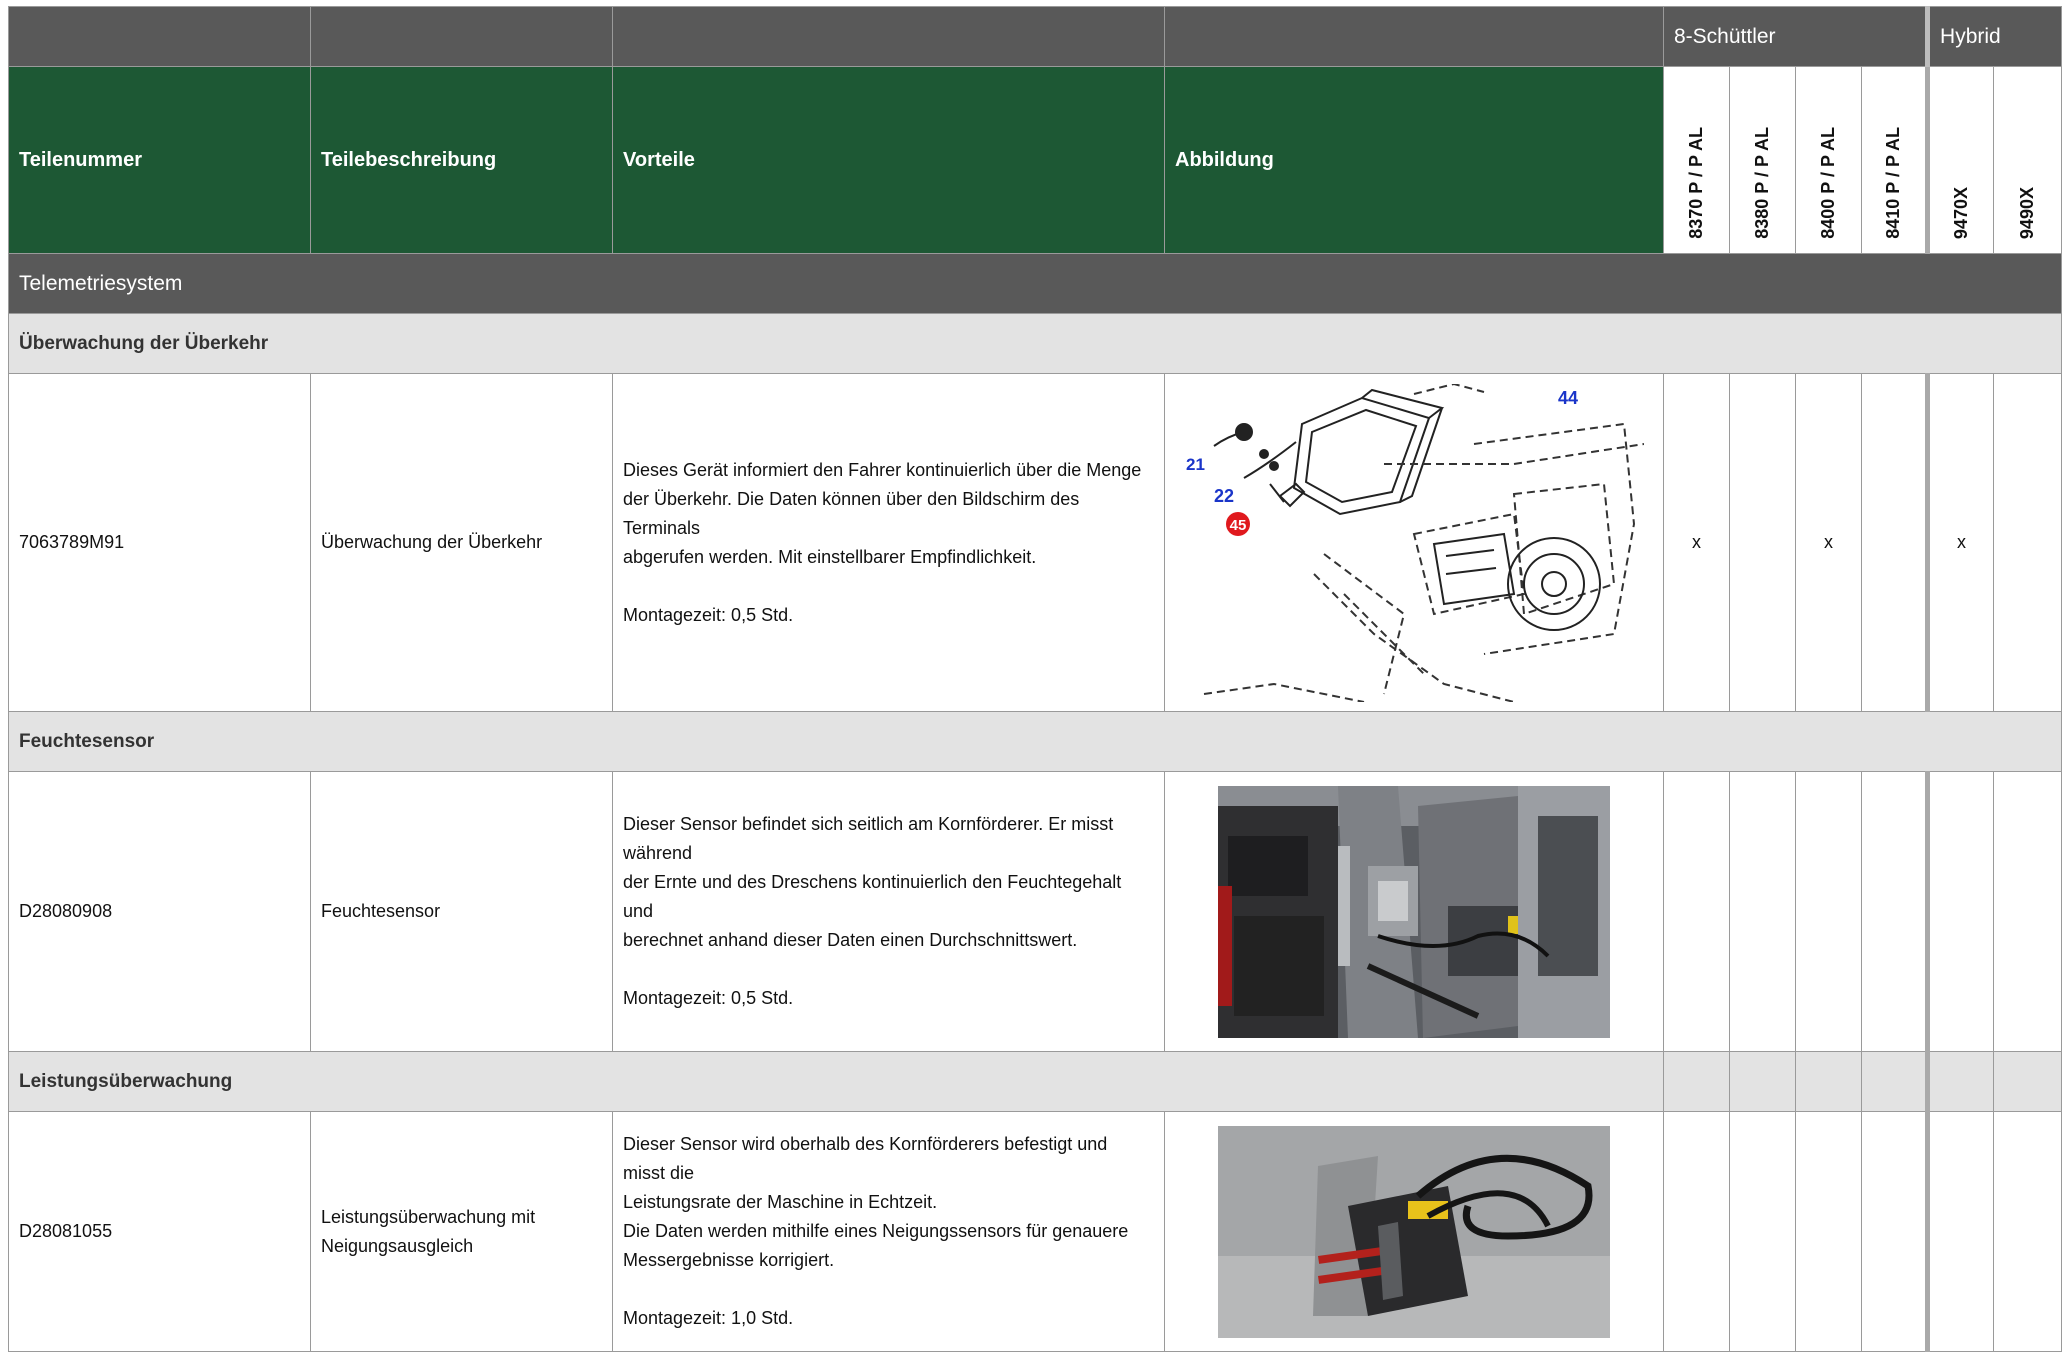  I want to click on model-label: 9490X, so click(2027, 212).